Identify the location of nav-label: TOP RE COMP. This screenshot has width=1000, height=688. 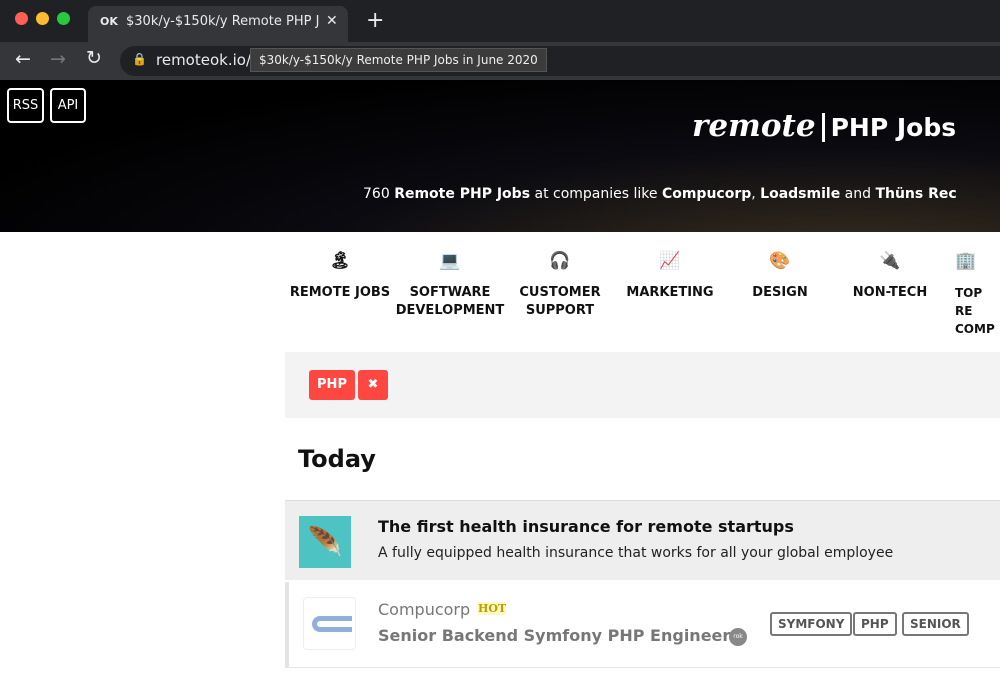
(975, 311).